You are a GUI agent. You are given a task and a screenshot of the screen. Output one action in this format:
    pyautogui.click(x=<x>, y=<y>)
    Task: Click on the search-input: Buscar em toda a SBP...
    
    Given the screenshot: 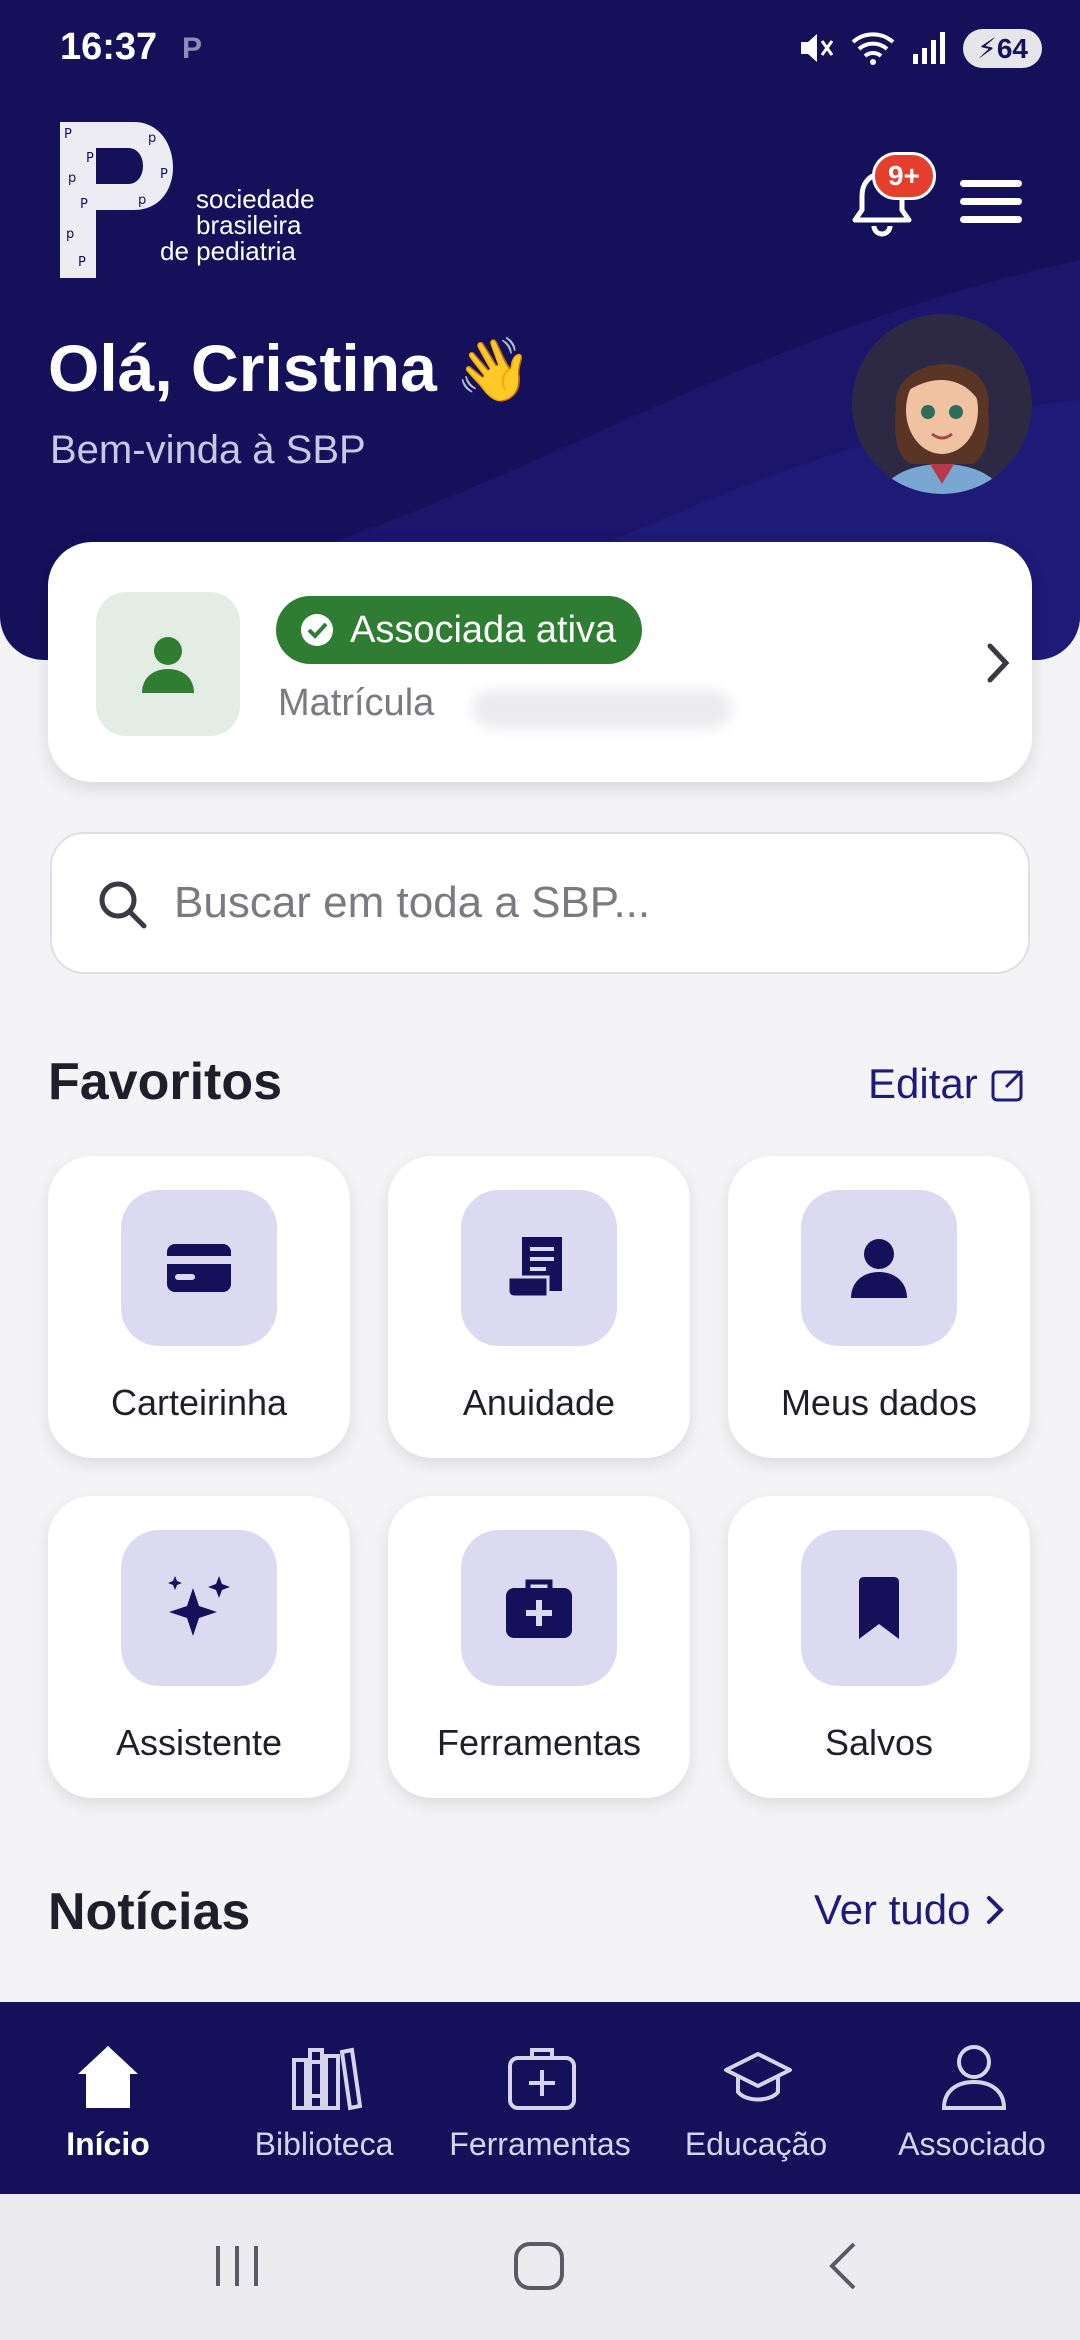 What is the action you would take?
    pyautogui.click(x=540, y=903)
    